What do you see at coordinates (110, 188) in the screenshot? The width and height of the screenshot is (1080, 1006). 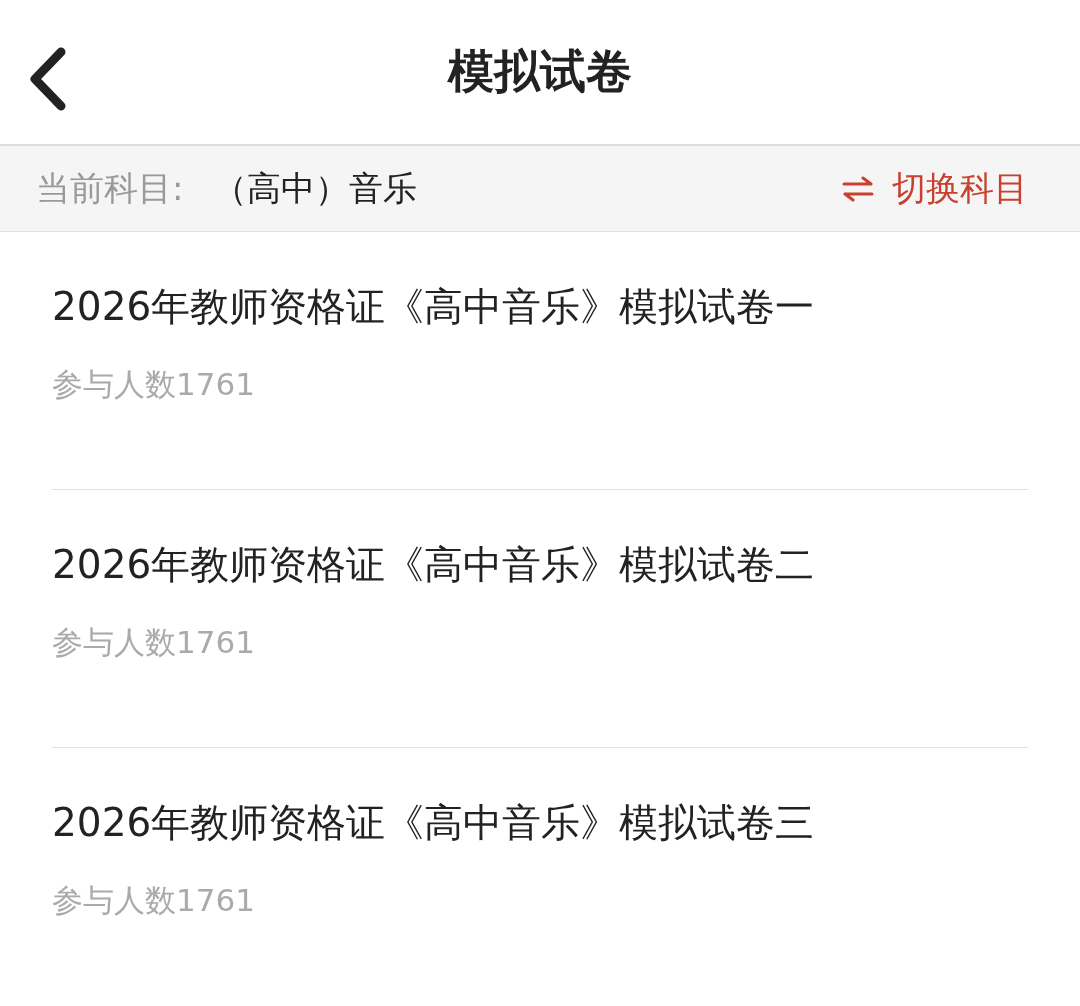 I see `subject-label: 当前科目:` at bounding box center [110, 188].